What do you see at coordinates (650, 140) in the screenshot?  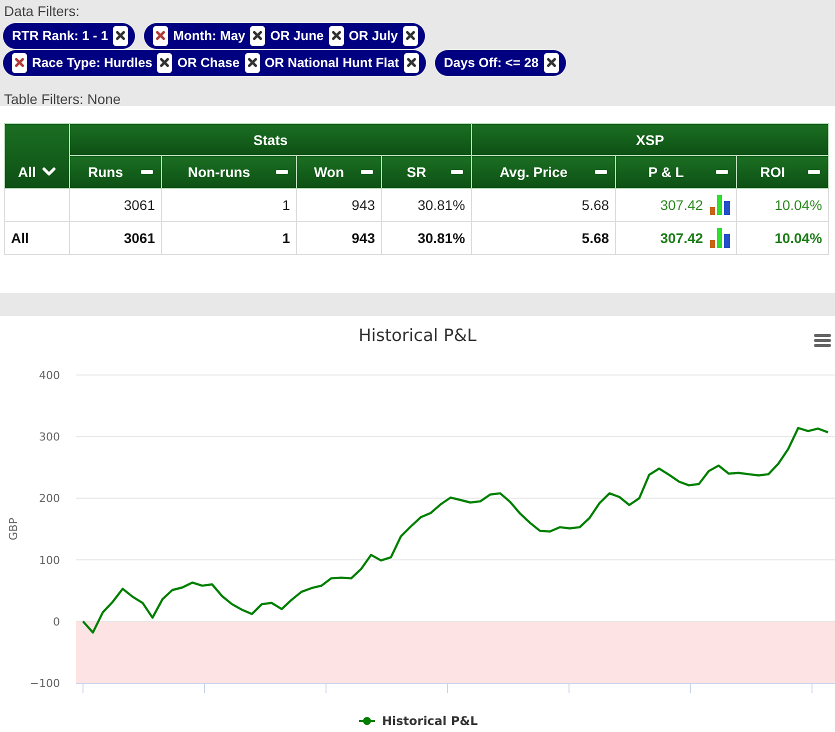 I see `group-header: XSP` at bounding box center [650, 140].